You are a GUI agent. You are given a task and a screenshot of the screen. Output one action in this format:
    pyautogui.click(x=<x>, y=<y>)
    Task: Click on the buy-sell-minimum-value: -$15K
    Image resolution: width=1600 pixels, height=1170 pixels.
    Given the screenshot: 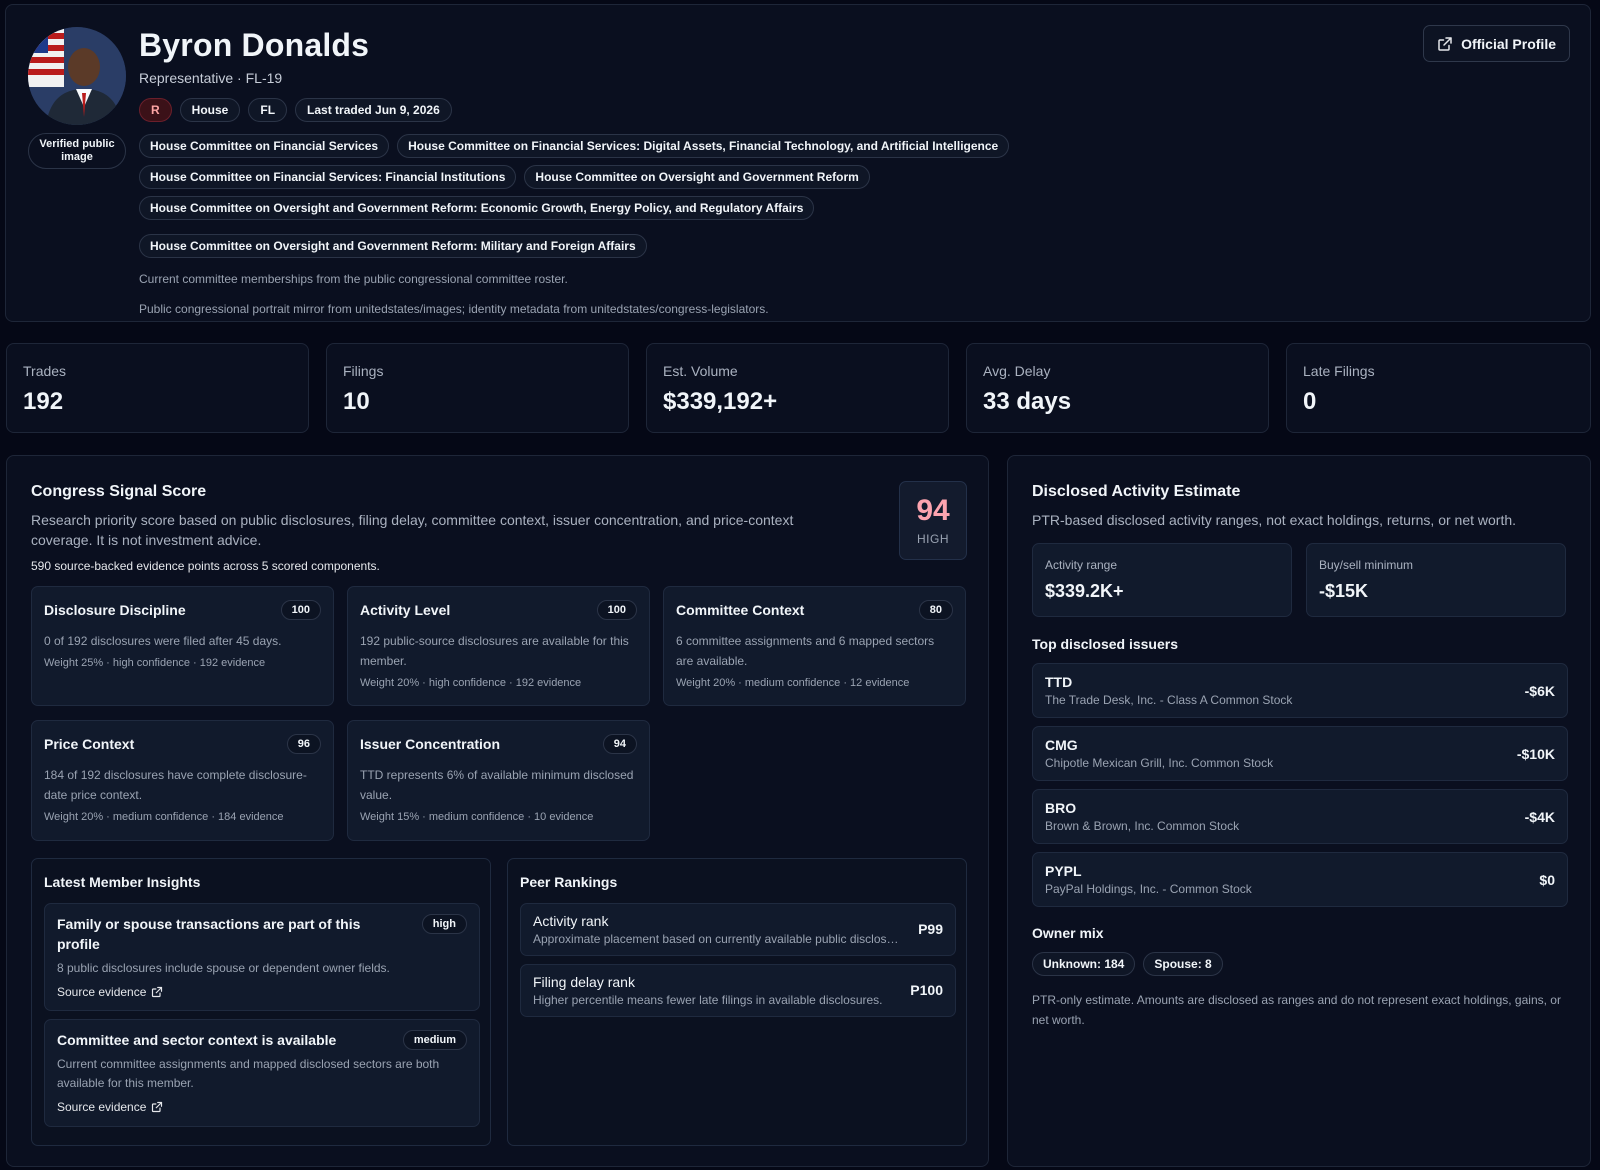 What is the action you would take?
    pyautogui.click(x=1344, y=591)
    